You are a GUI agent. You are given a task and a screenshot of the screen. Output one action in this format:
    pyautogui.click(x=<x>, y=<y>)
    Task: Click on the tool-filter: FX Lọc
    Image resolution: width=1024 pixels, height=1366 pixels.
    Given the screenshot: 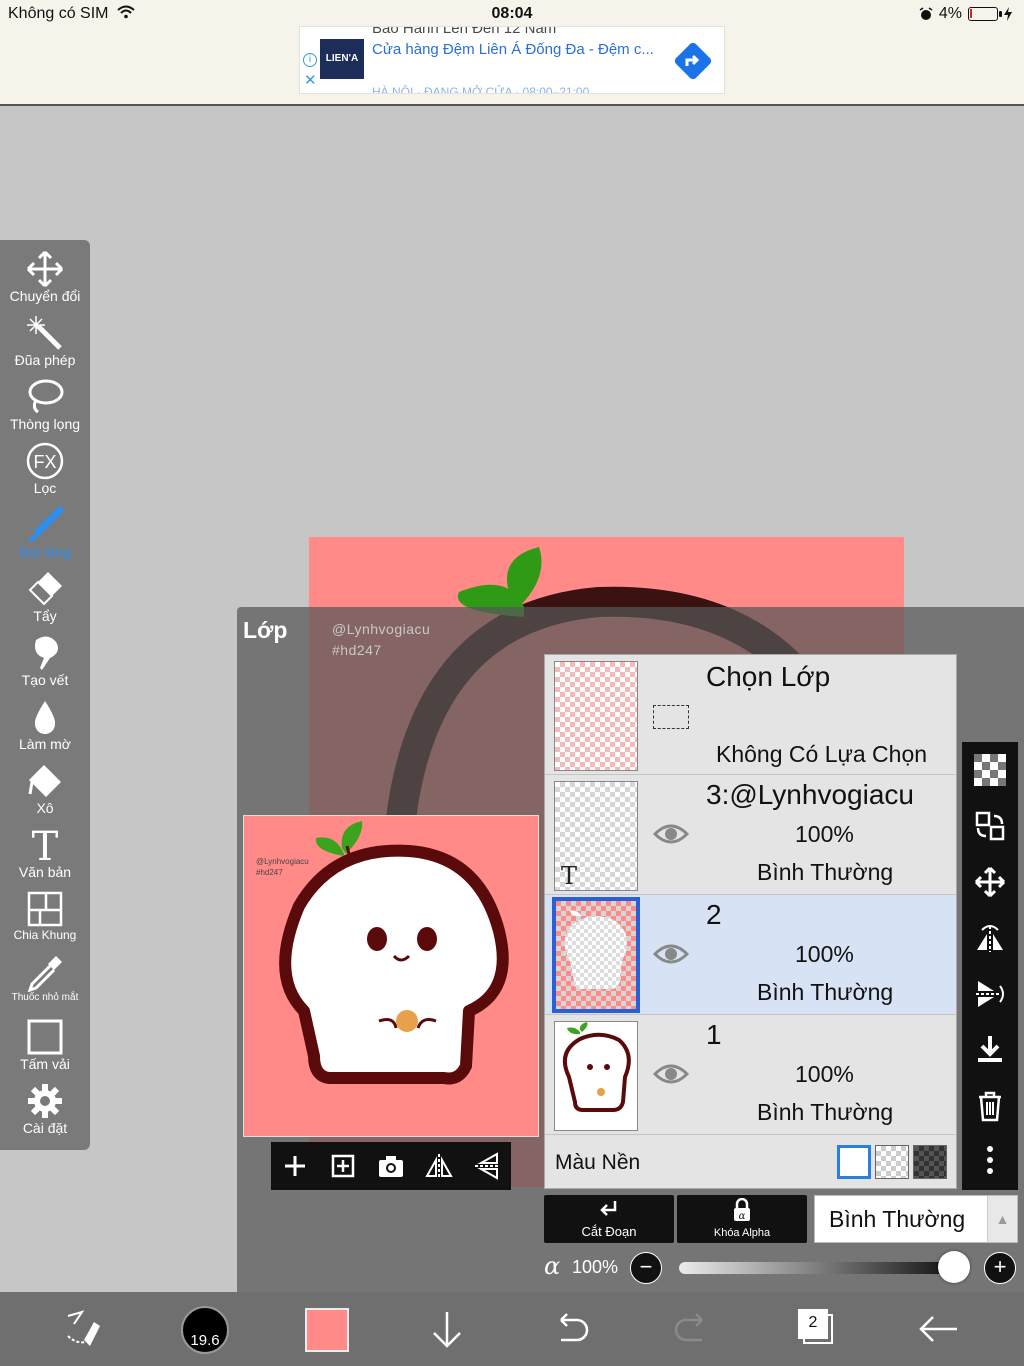 What is the action you would take?
    pyautogui.click(x=45, y=474)
    